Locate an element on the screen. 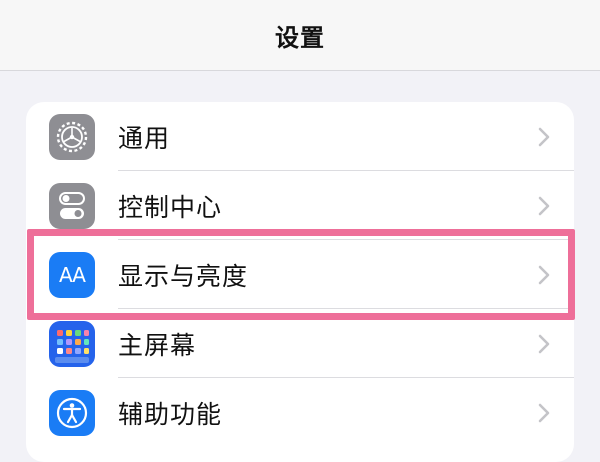 The image size is (600, 462). settings-item-display-brightness: AA 显示与亮度 is located at coordinates (300, 274).